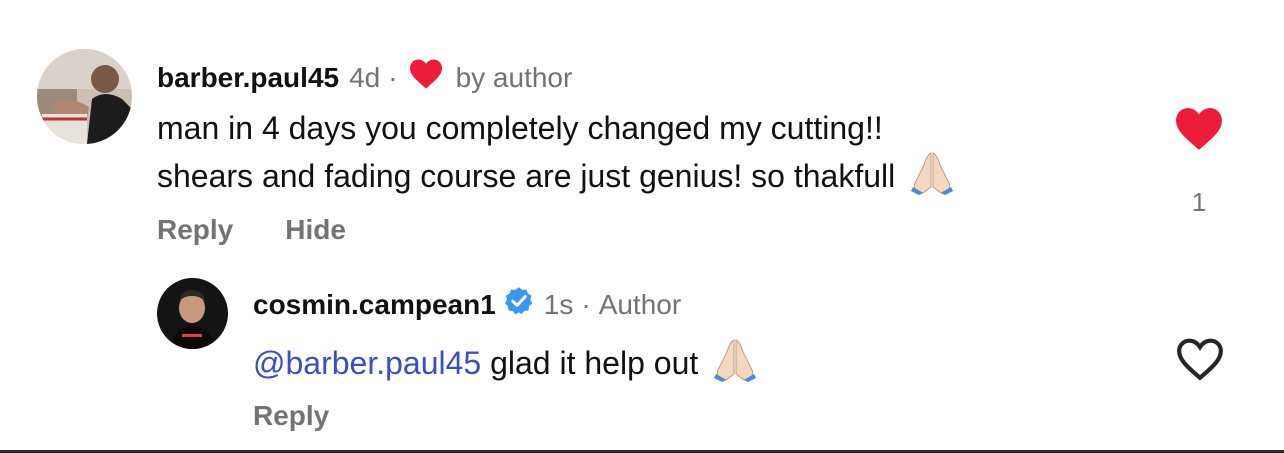 The image size is (1284, 453). Describe the element at coordinates (514, 77) in the screenshot. I see `liked-by-author-label: by author` at that location.